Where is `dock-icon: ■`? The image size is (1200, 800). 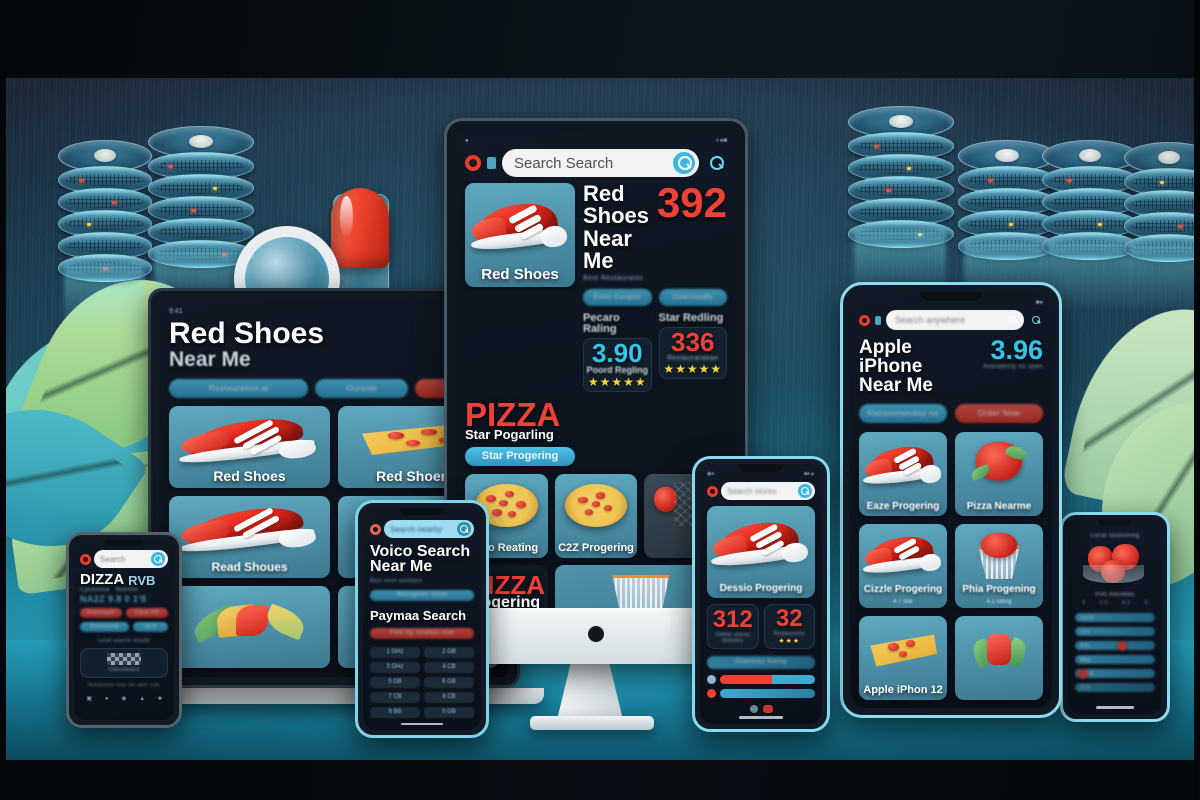 dock-icon: ■ is located at coordinates (160, 699).